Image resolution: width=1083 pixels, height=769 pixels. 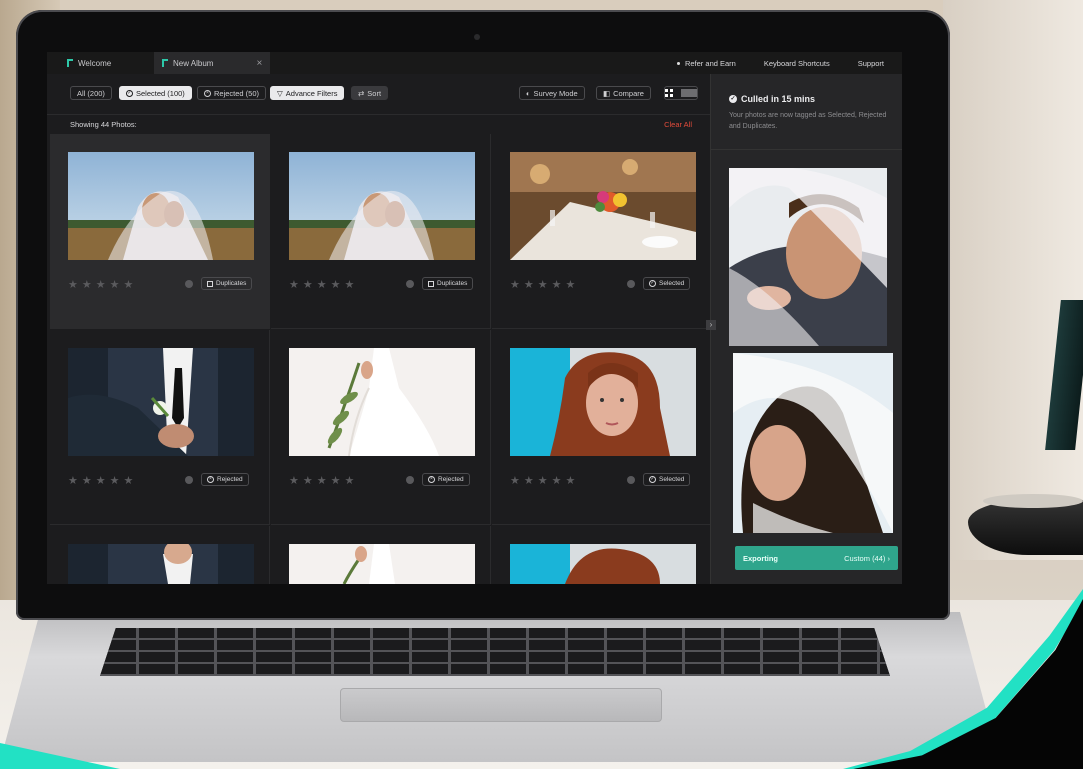 I want to click on support-link: Support, so click(x=871, y=63).